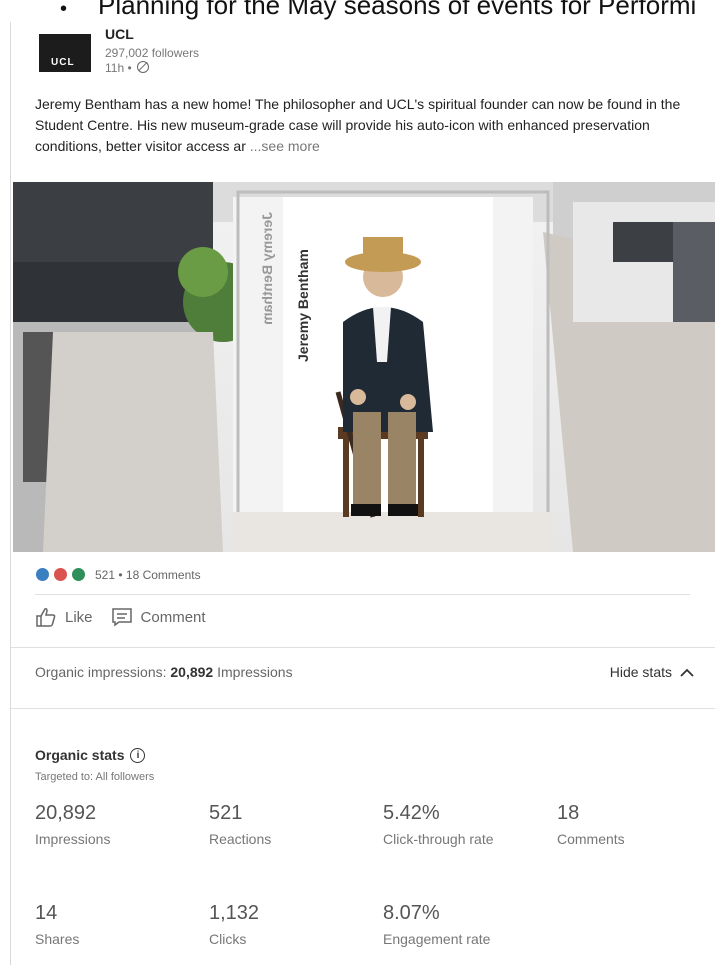  I want to click on stat-click-through-rate: 5.42% Click-through rate, so click(448, 825).